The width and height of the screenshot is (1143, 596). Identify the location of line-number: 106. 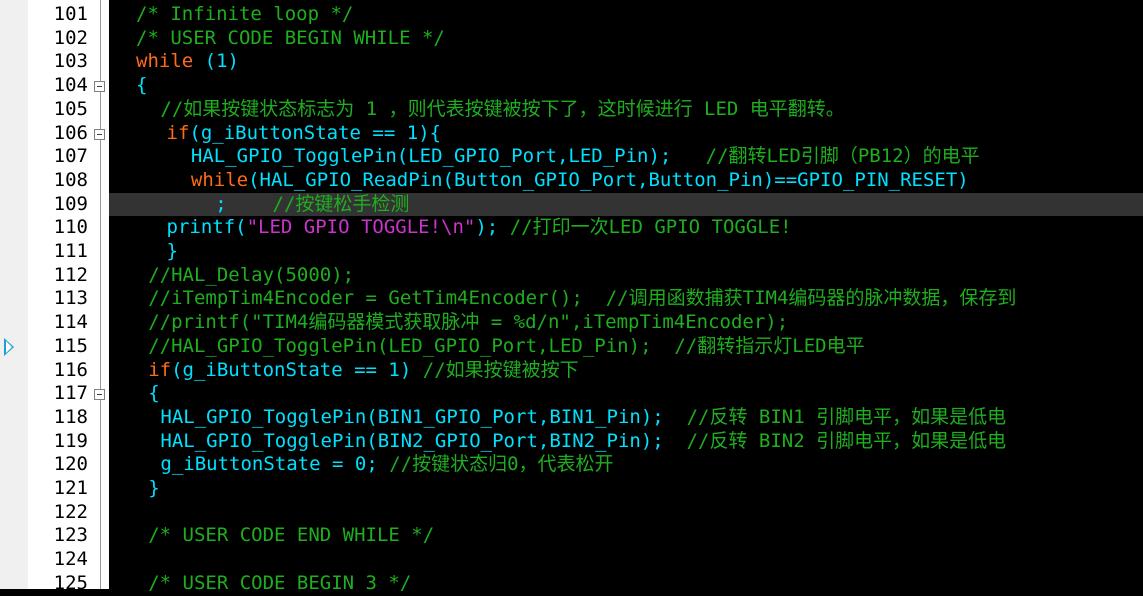
(70, 132).